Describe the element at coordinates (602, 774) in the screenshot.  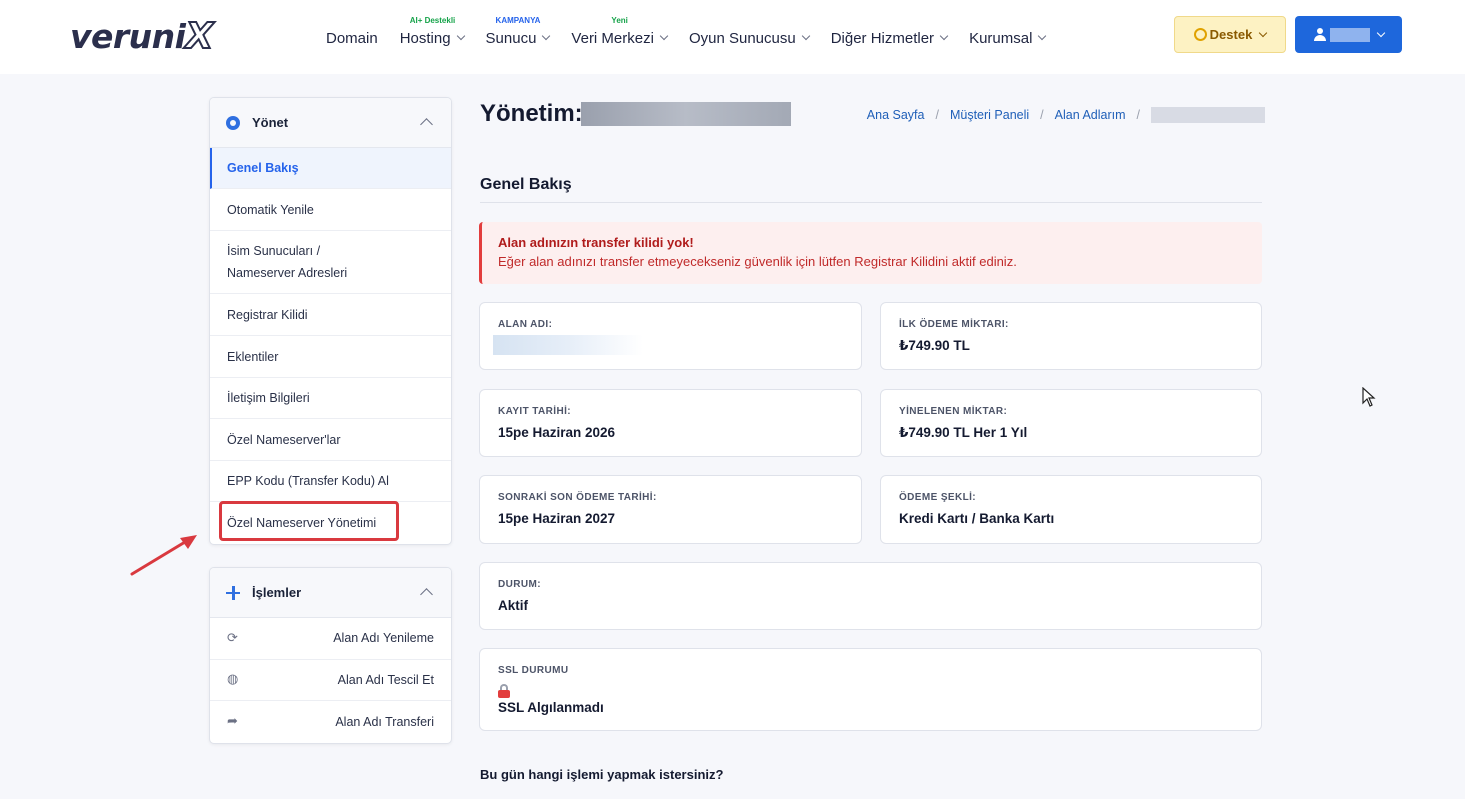
I see `question-heading: Bu gün hangi işlemi yapmak istersiniz?` at that location.